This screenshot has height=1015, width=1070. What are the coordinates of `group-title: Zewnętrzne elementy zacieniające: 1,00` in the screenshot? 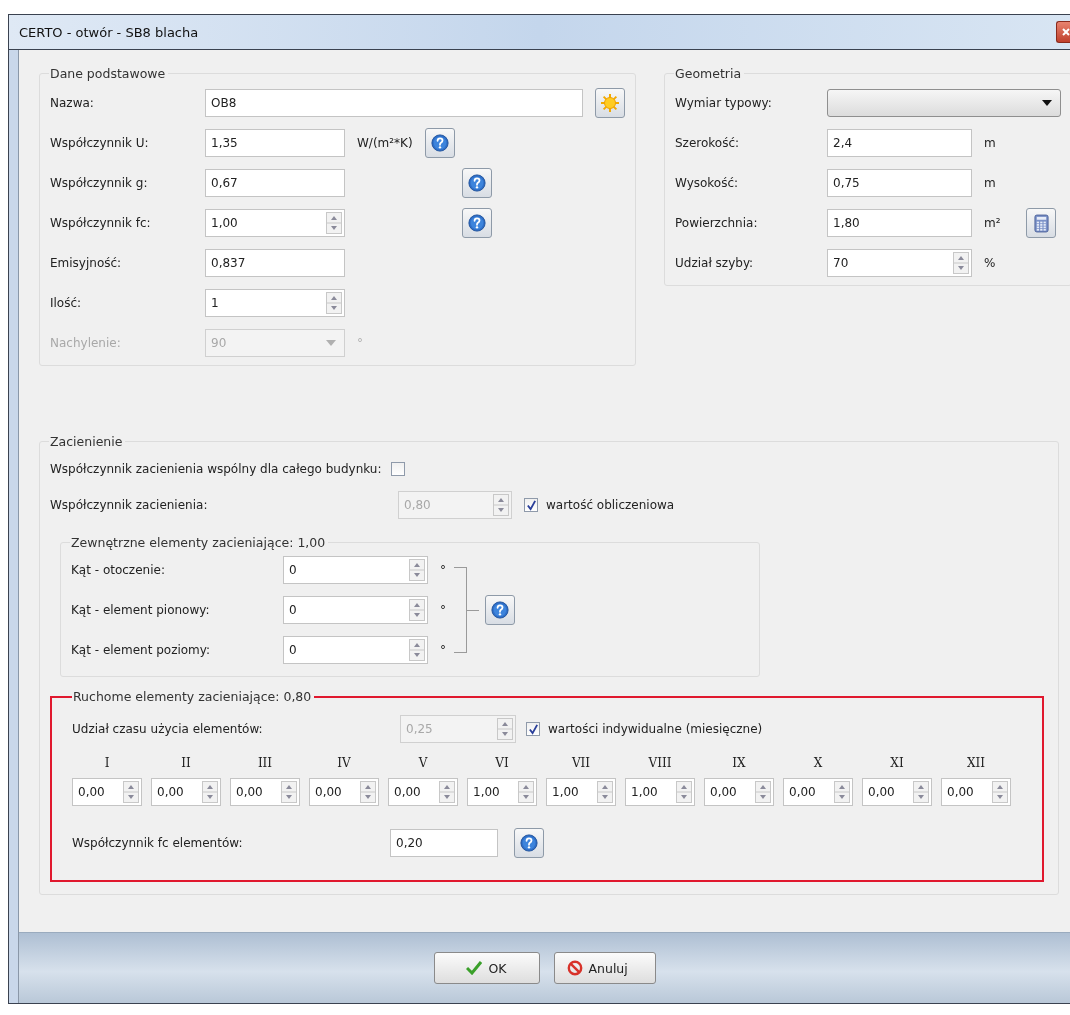 It's located at (198, 542).